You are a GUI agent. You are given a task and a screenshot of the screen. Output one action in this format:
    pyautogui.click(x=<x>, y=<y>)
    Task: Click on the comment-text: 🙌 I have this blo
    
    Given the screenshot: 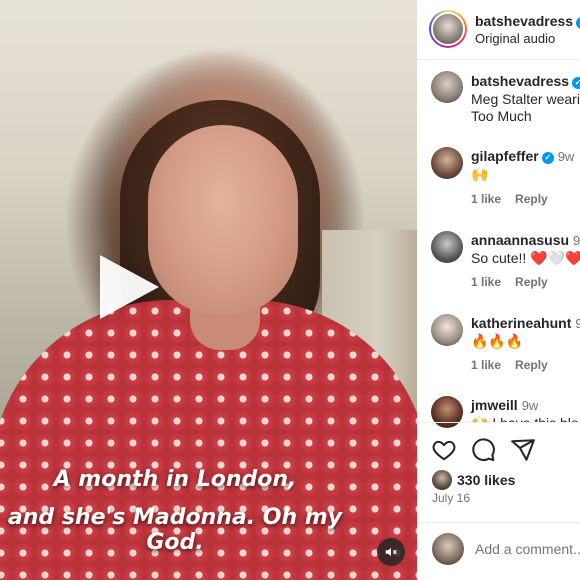 What is the action you would take?
    pyautogui.click(x=525, y=418)
    